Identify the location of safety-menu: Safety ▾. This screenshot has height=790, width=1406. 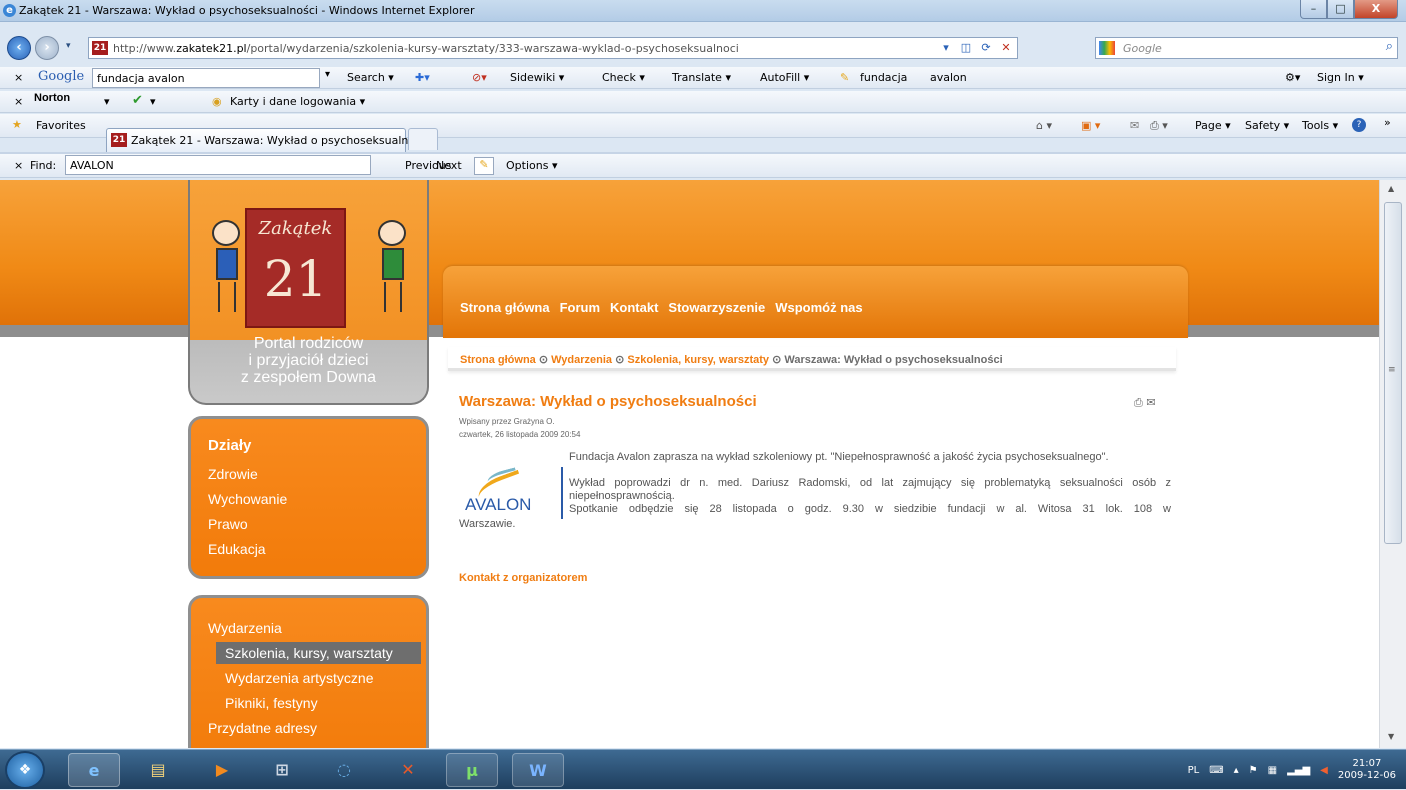
(1267, 125).